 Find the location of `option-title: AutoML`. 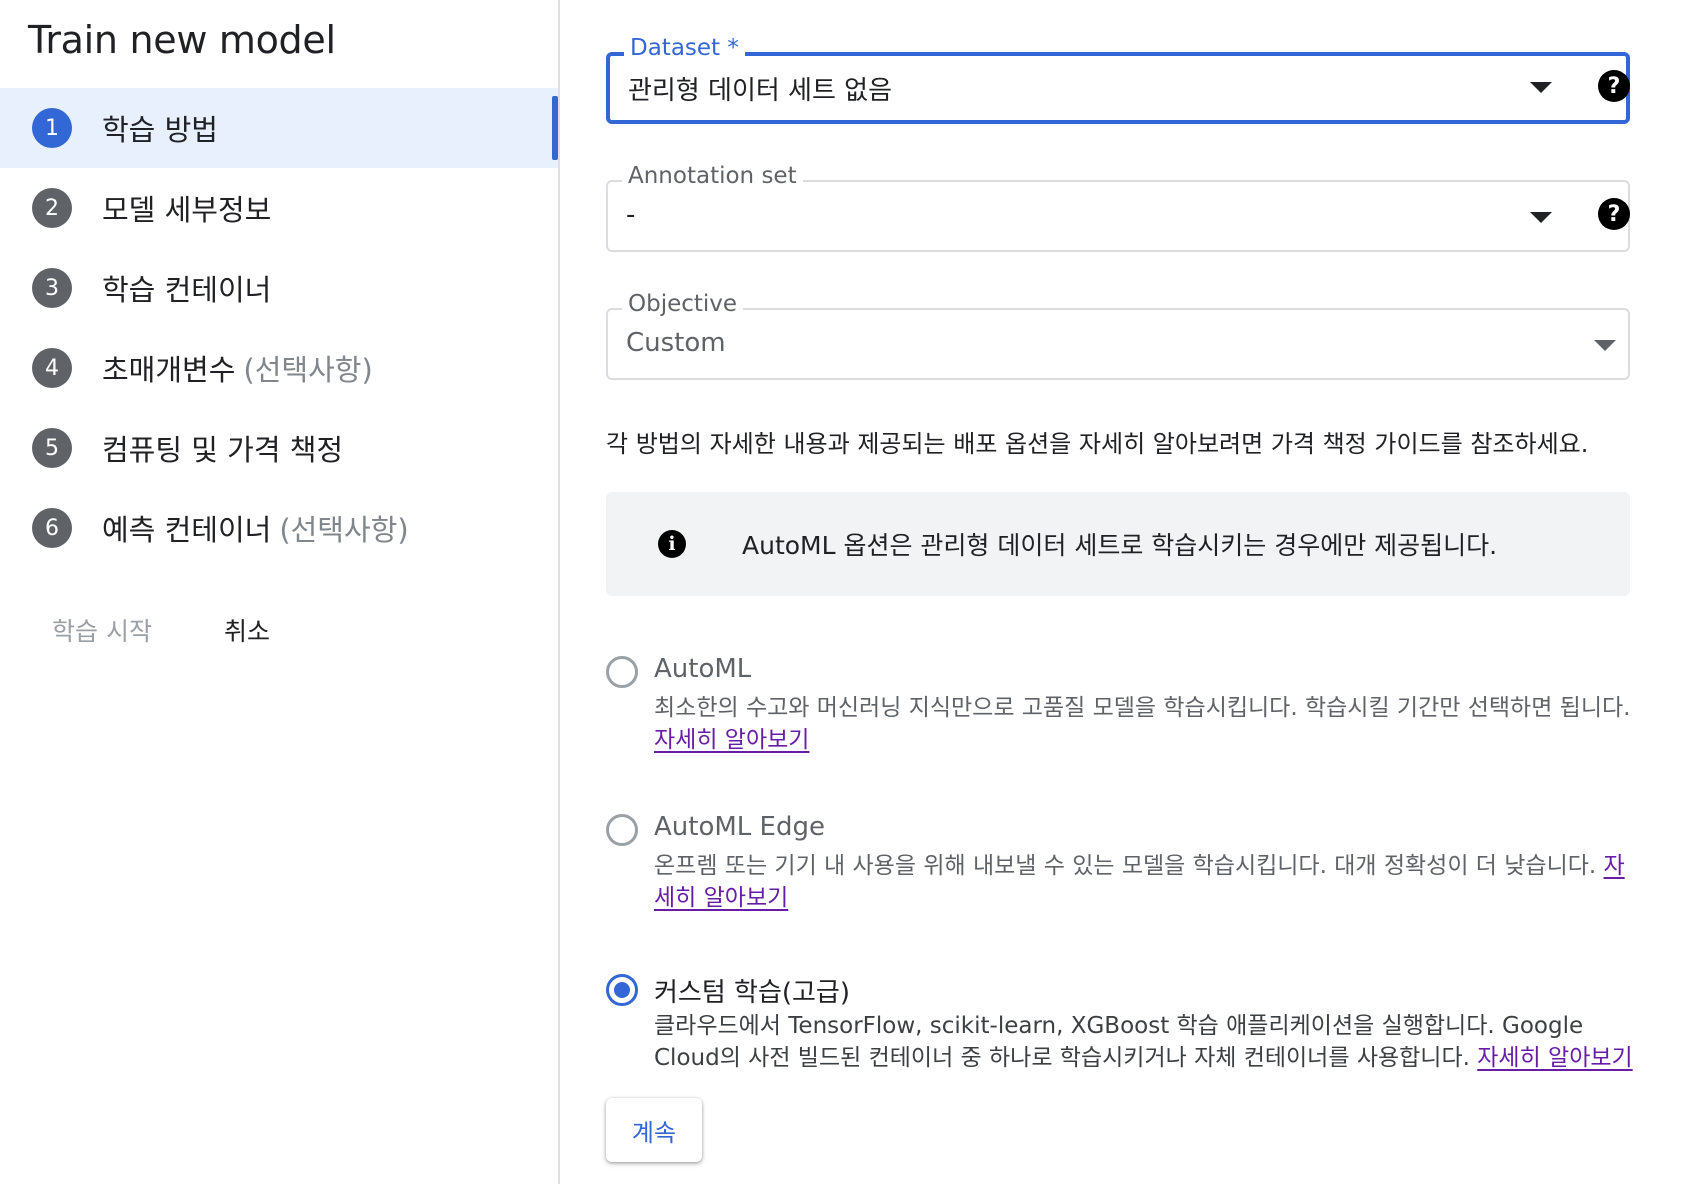

option-title: AutoML is located at coordinates (703, 669).